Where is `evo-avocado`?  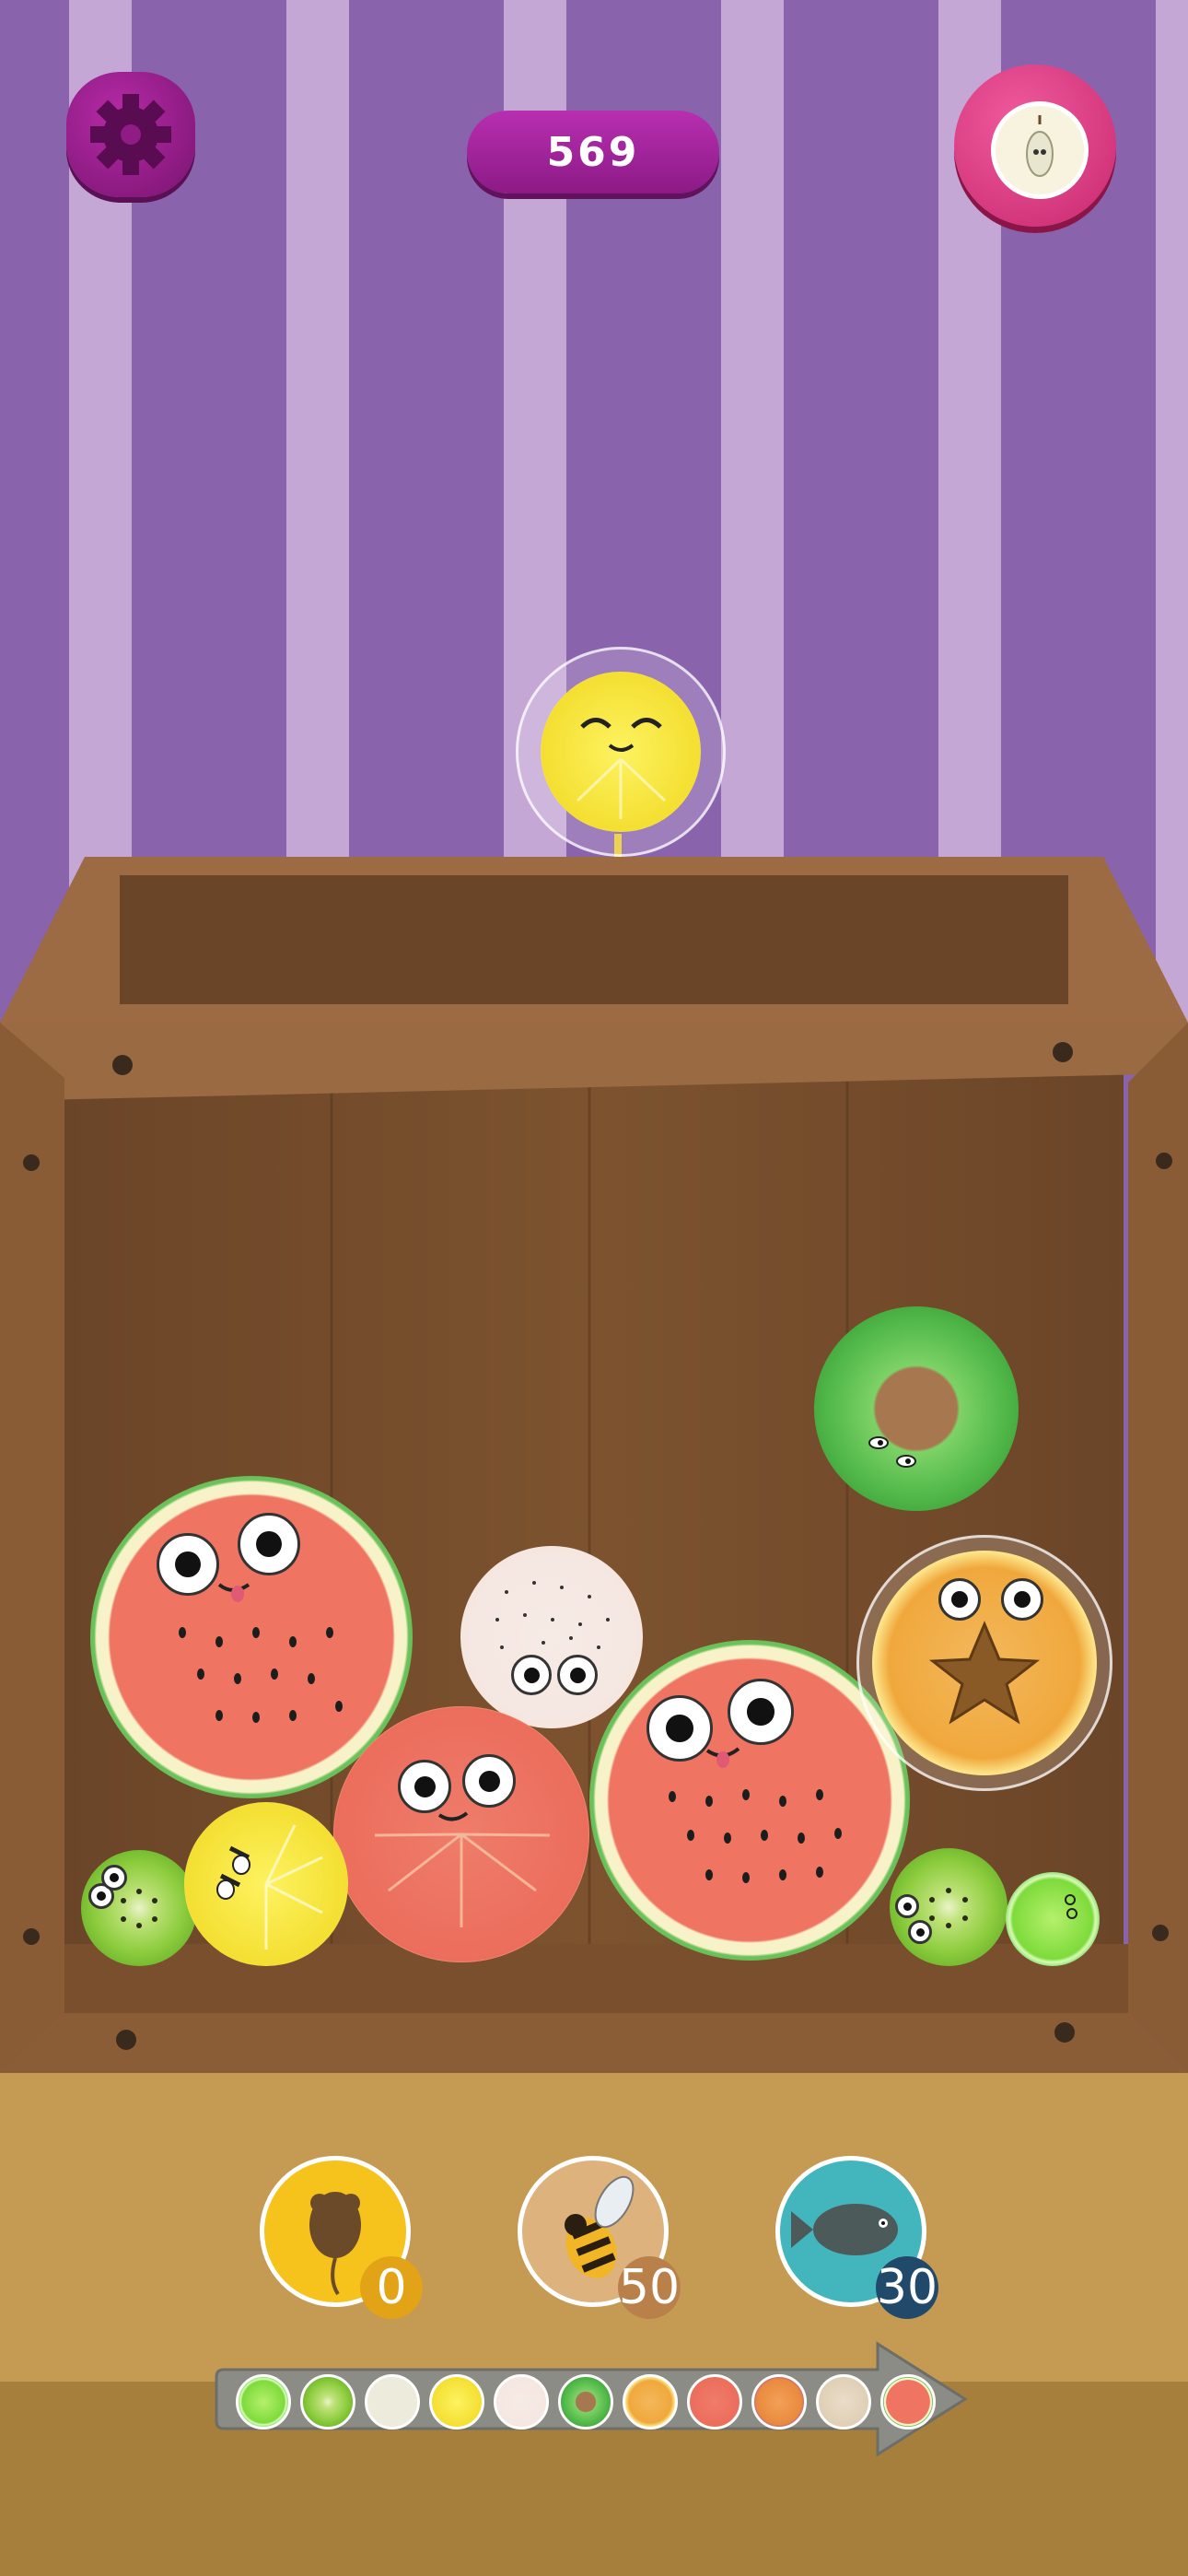 evo-avocado is located at coordinates (585, 2402).